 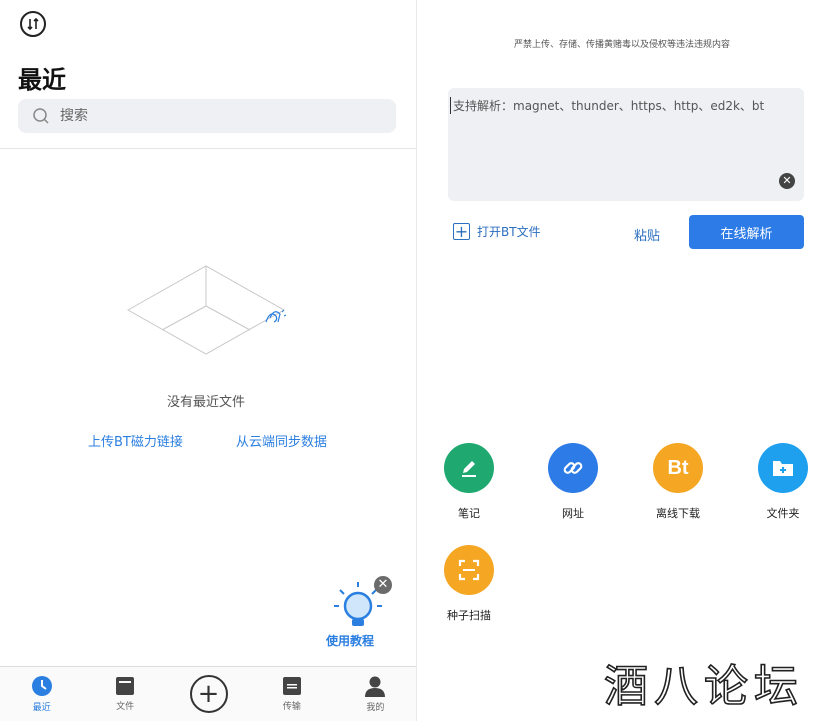 I want to click on tool-label: 种子扫描, so click(x=469, y=615).